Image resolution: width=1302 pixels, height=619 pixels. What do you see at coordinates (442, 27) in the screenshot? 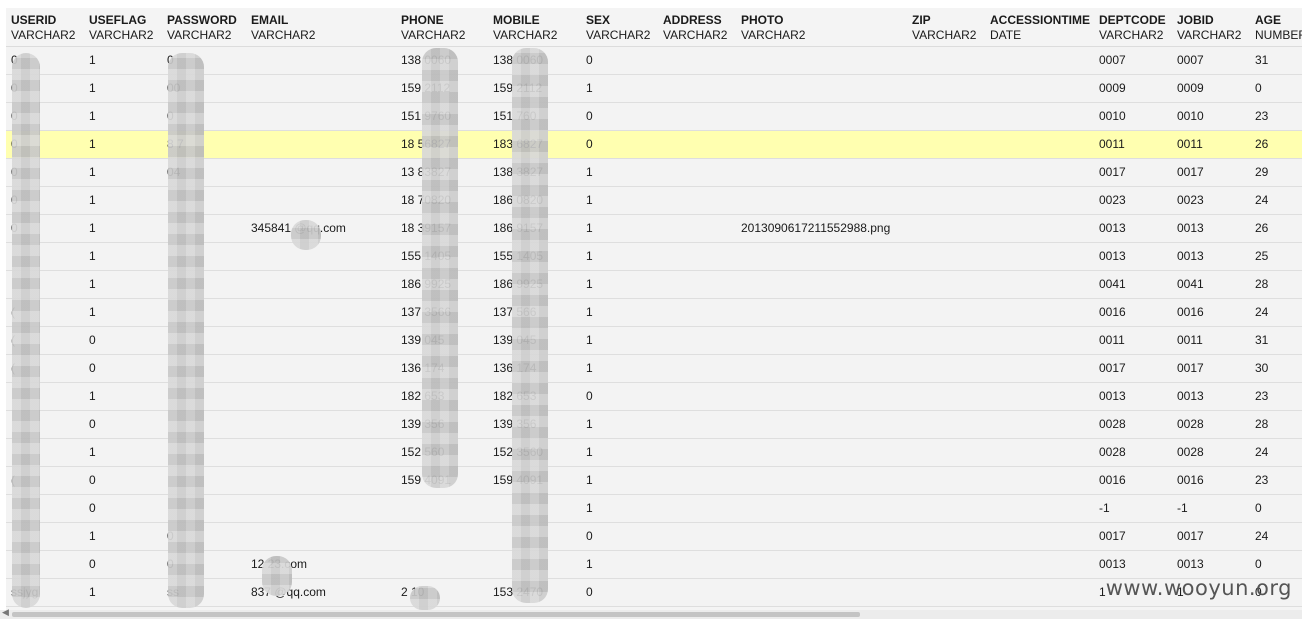
I see `column-header-phone: PHONE VARCHAR2` at bounding box center [442, 27].